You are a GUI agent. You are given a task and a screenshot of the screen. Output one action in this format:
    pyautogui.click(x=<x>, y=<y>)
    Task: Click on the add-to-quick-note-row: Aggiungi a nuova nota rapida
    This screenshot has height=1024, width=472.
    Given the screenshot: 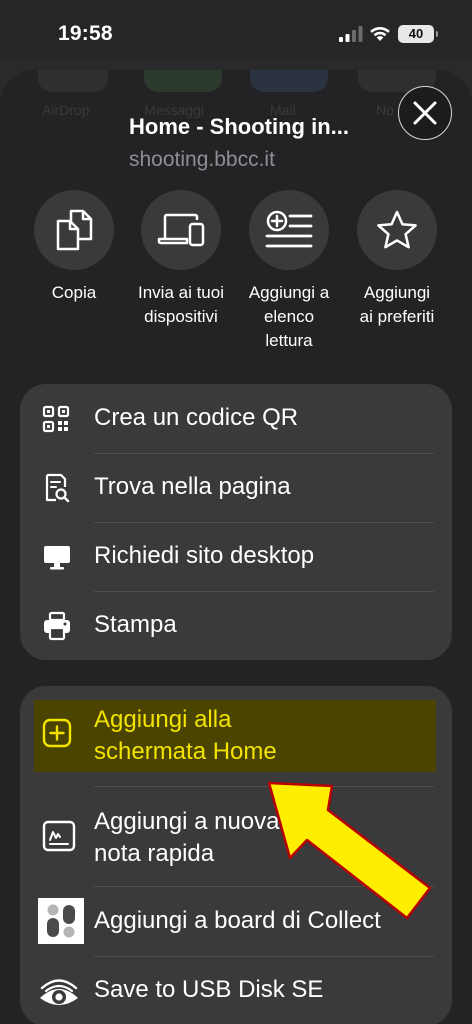 What is the action you would take?
    pyautogui.click(x=236, y=836)
    